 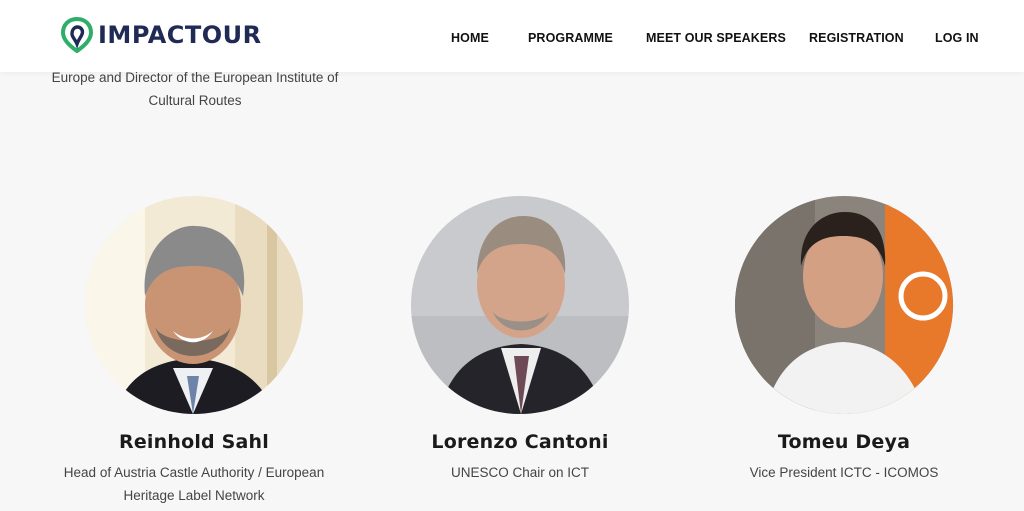 I want to click on nav-meet-our-speakers: MEET OUR SPEAKERS, so click(x=716, y=38).